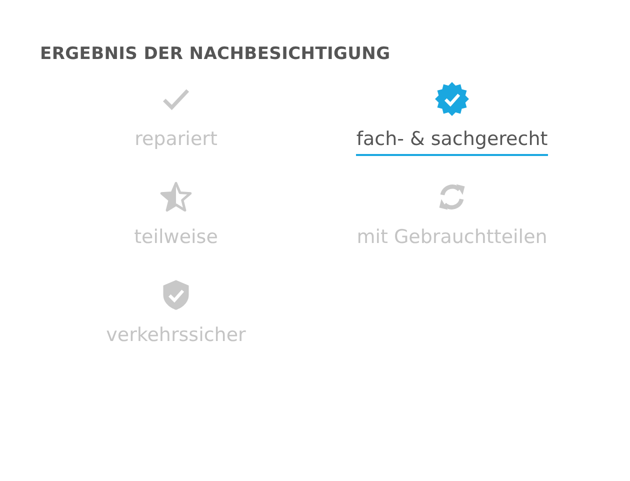 This screenshot has width=630, height=481. What do you see at coordinates (452, 119) in the screenshot?
I see `option-button: fach- & sachgerecht` at bounding box center [452, 119].